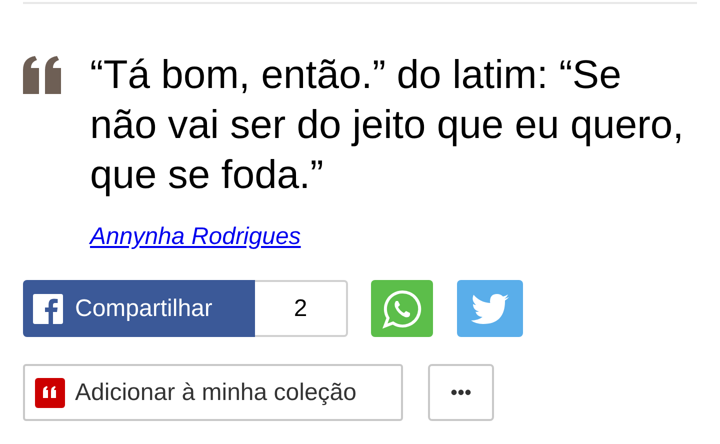  Describe the element at coordinates (301, 308) in the screenshot. I see `share-count: 2` at that location.